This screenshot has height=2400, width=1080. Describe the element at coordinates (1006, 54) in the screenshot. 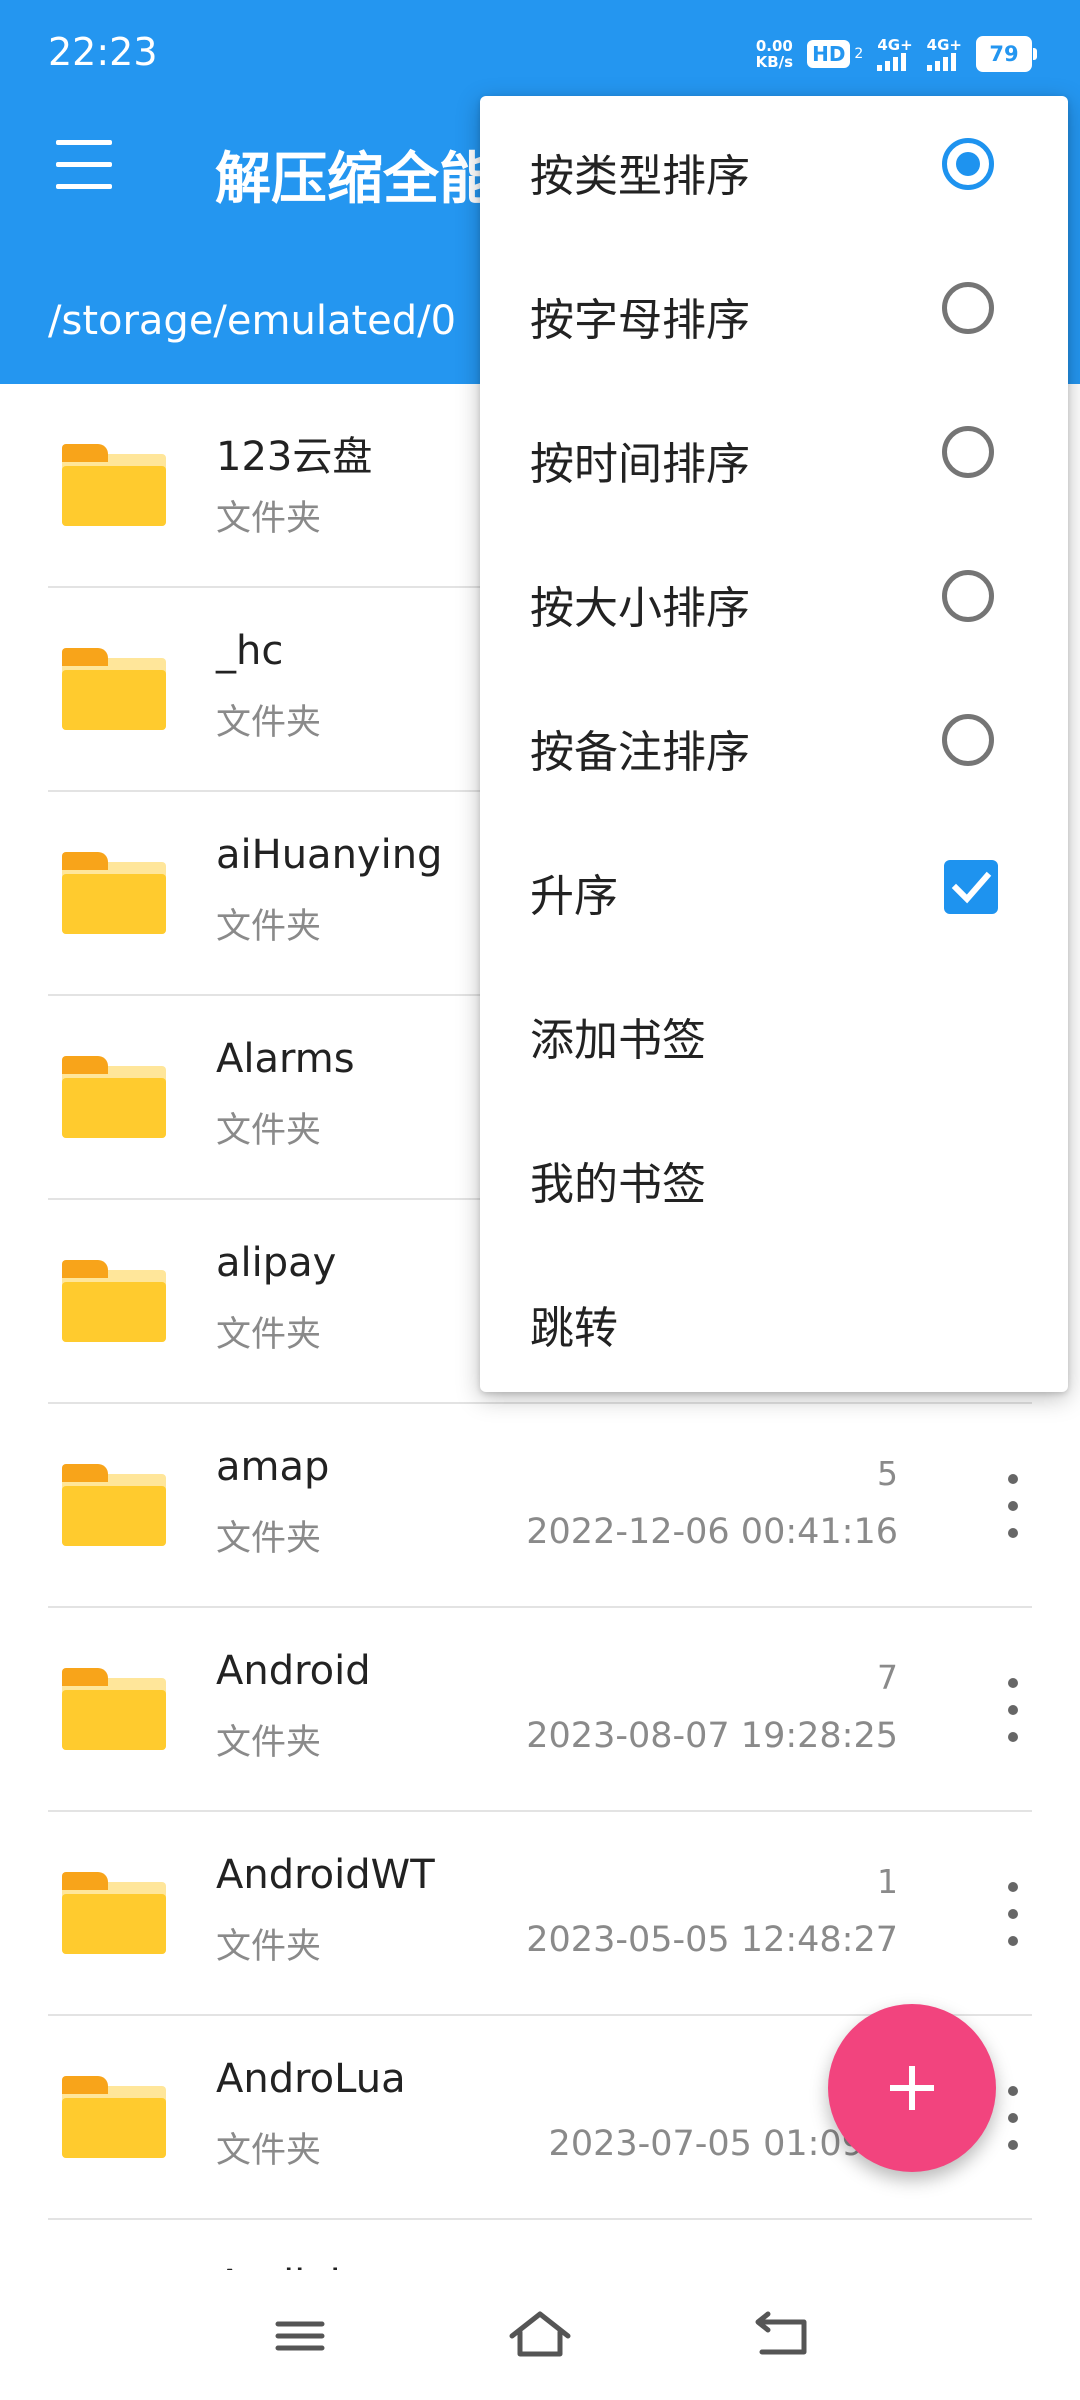

I see `battery-icon: 79` at that location.